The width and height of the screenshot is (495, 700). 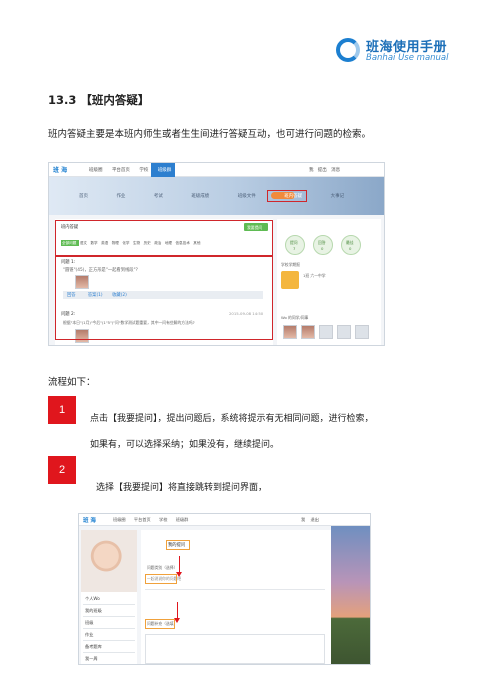 What do you see at coordinates (247, 196) in the screenshot?
I see `nav-files: 班级文件` at bounding box center [247, 196].